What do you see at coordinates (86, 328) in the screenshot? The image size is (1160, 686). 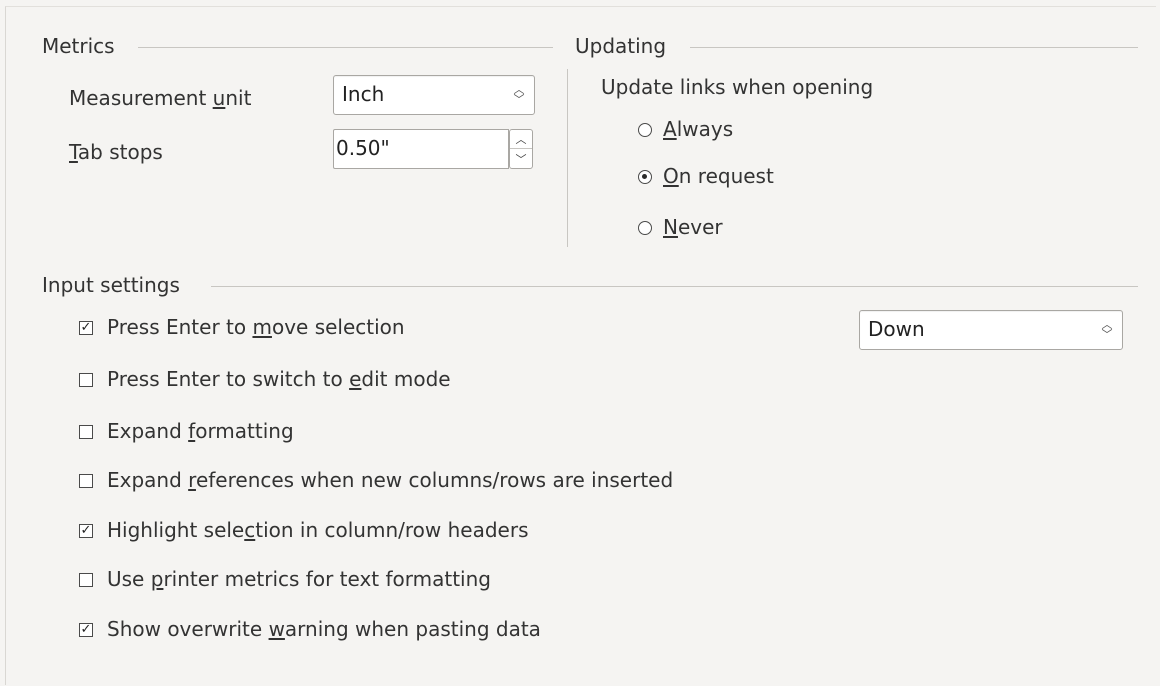 I see `checkbox-move-selection: ✓` at bounding box center [86, 328].